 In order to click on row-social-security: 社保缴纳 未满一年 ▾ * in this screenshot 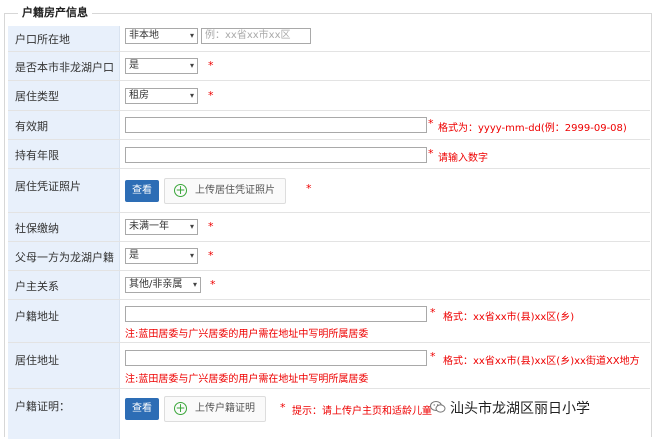, I will do `click(329, 227)`.